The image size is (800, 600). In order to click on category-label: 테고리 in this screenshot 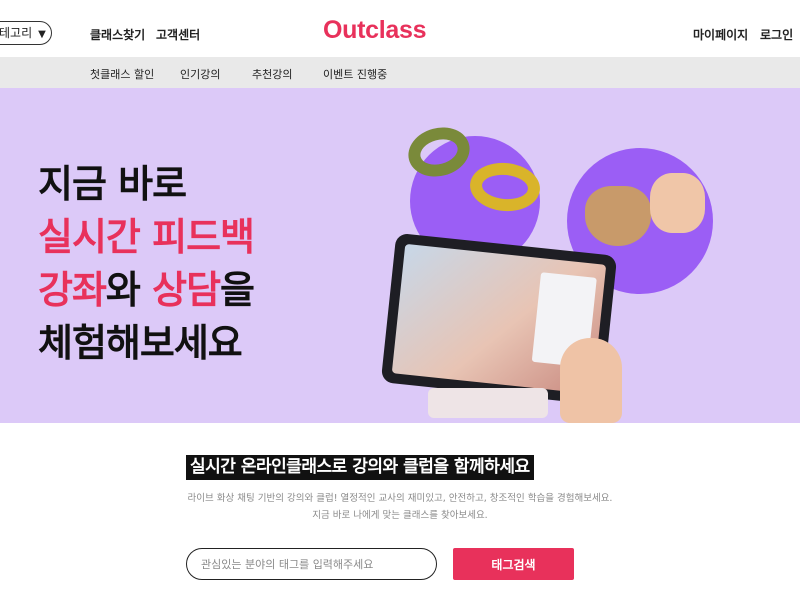, I will do `click(16, 33)`.